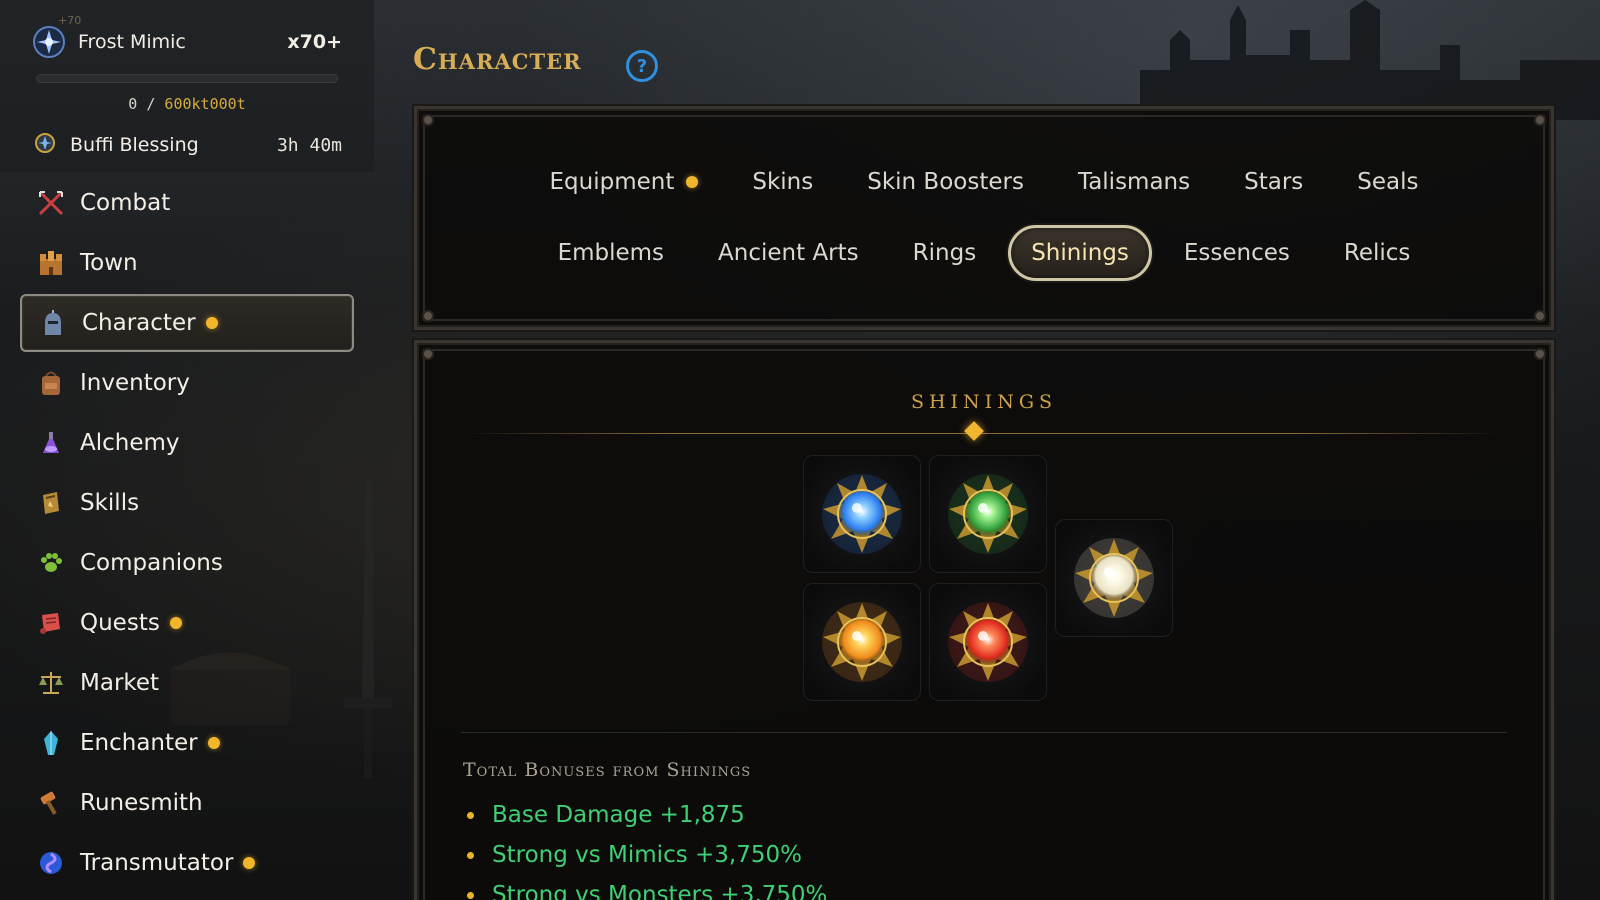  Describe the element at coordinates (187, 623) in the screenshot. I see `nav-item-quests: Quests` at that location.